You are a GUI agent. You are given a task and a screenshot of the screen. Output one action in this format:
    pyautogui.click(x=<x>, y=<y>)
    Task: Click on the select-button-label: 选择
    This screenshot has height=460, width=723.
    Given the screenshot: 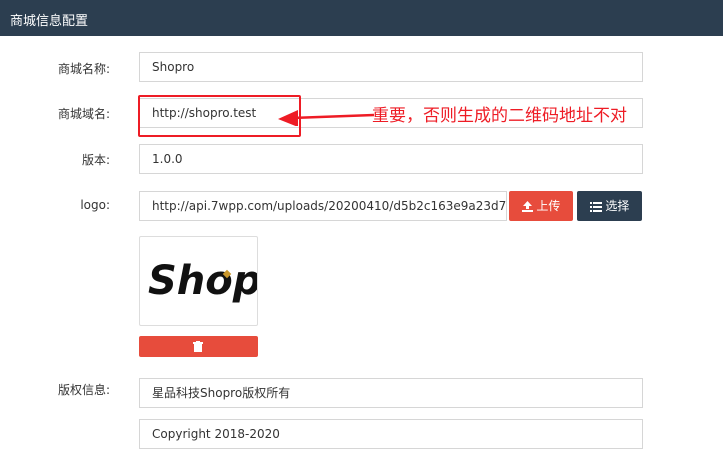 What is the action you would take?
    pyautogui.click(x=617, y=206)
    